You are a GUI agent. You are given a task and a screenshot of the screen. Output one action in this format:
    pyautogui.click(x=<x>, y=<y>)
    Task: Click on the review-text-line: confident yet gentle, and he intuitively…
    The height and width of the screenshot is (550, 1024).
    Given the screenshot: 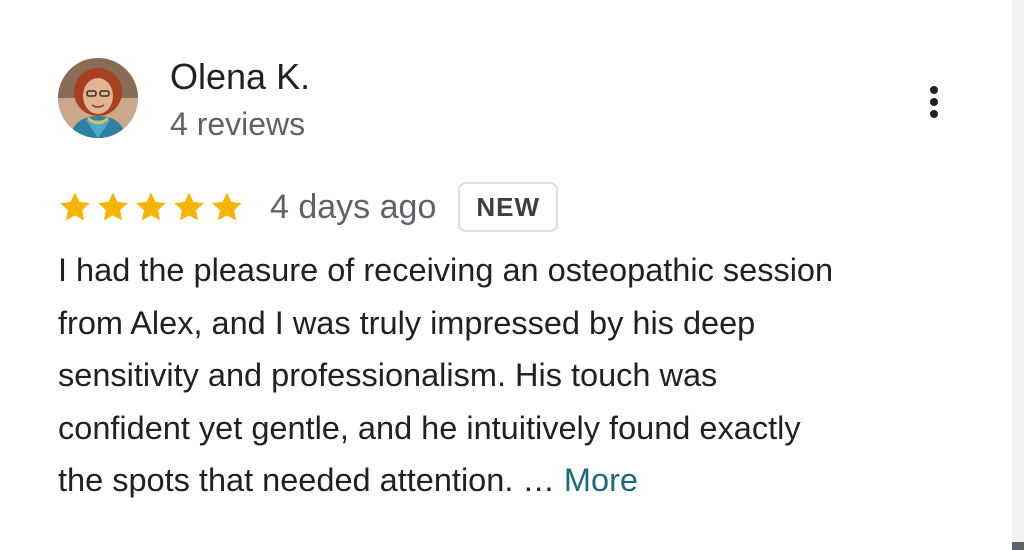 What is the action you would take?
    pyautogui.click(x=429, y=427)
    